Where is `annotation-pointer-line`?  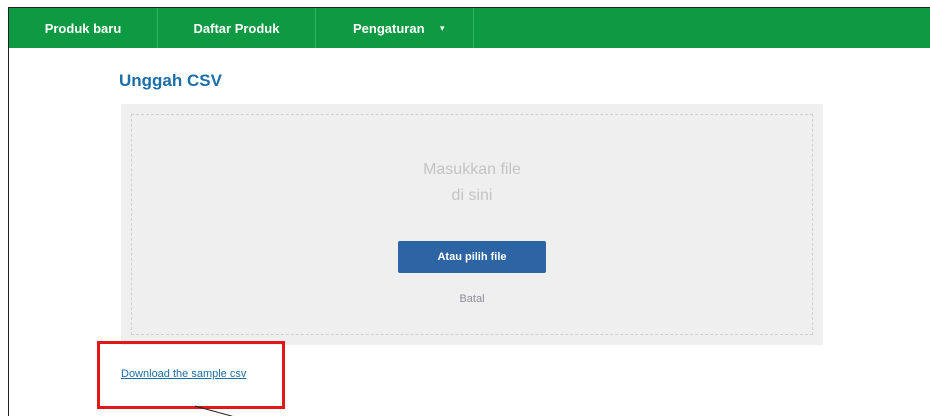 annotation-pointer-line is located at coordinates (214, 410).